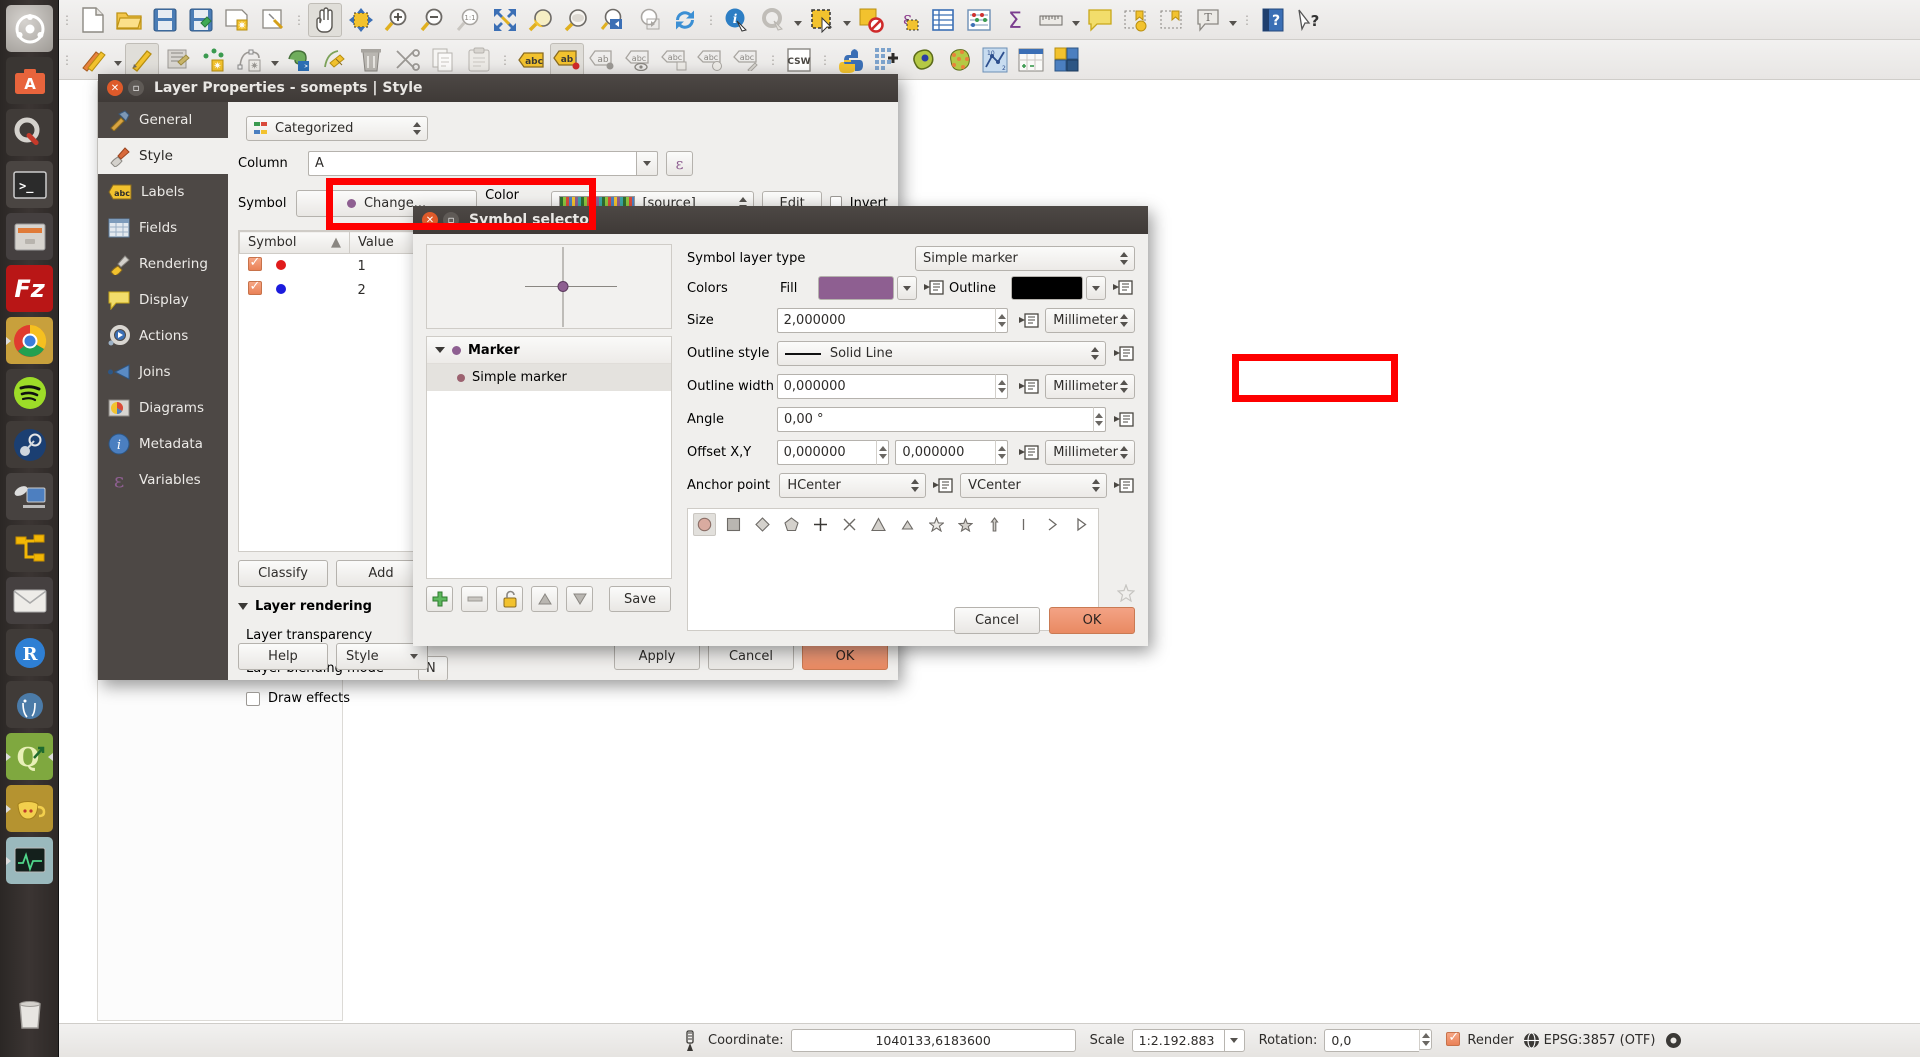 This screenshot has height=1057, width=1920. Describe the element at coordinates (29, 236) in the screenshot. I see `launcher-item-files` at that location.